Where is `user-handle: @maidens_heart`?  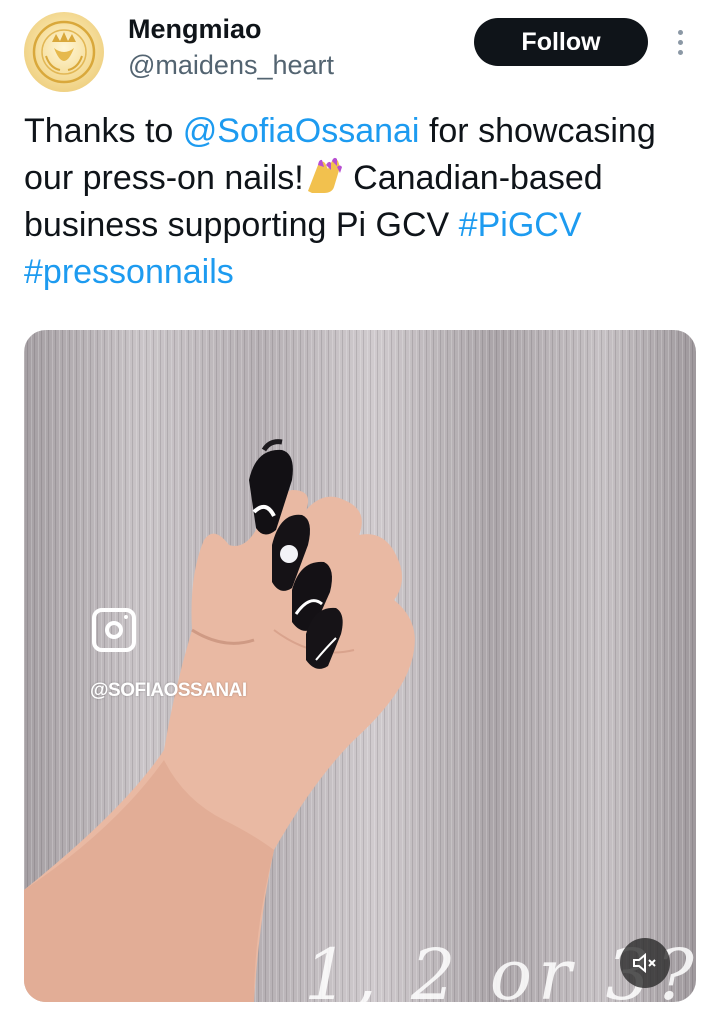 user-handle: @maidens_heart is located at coordinates (231, 65).